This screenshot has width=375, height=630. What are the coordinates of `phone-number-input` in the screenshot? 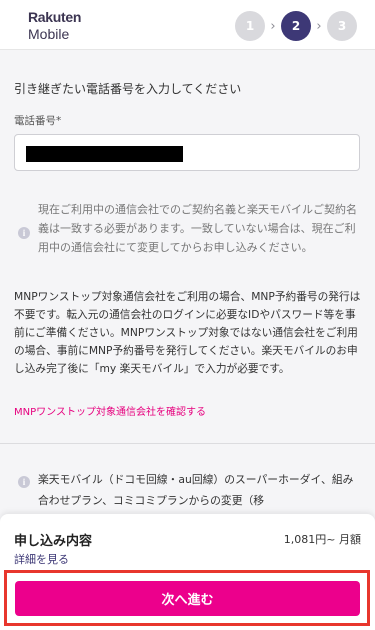 It's located at (187, 152).